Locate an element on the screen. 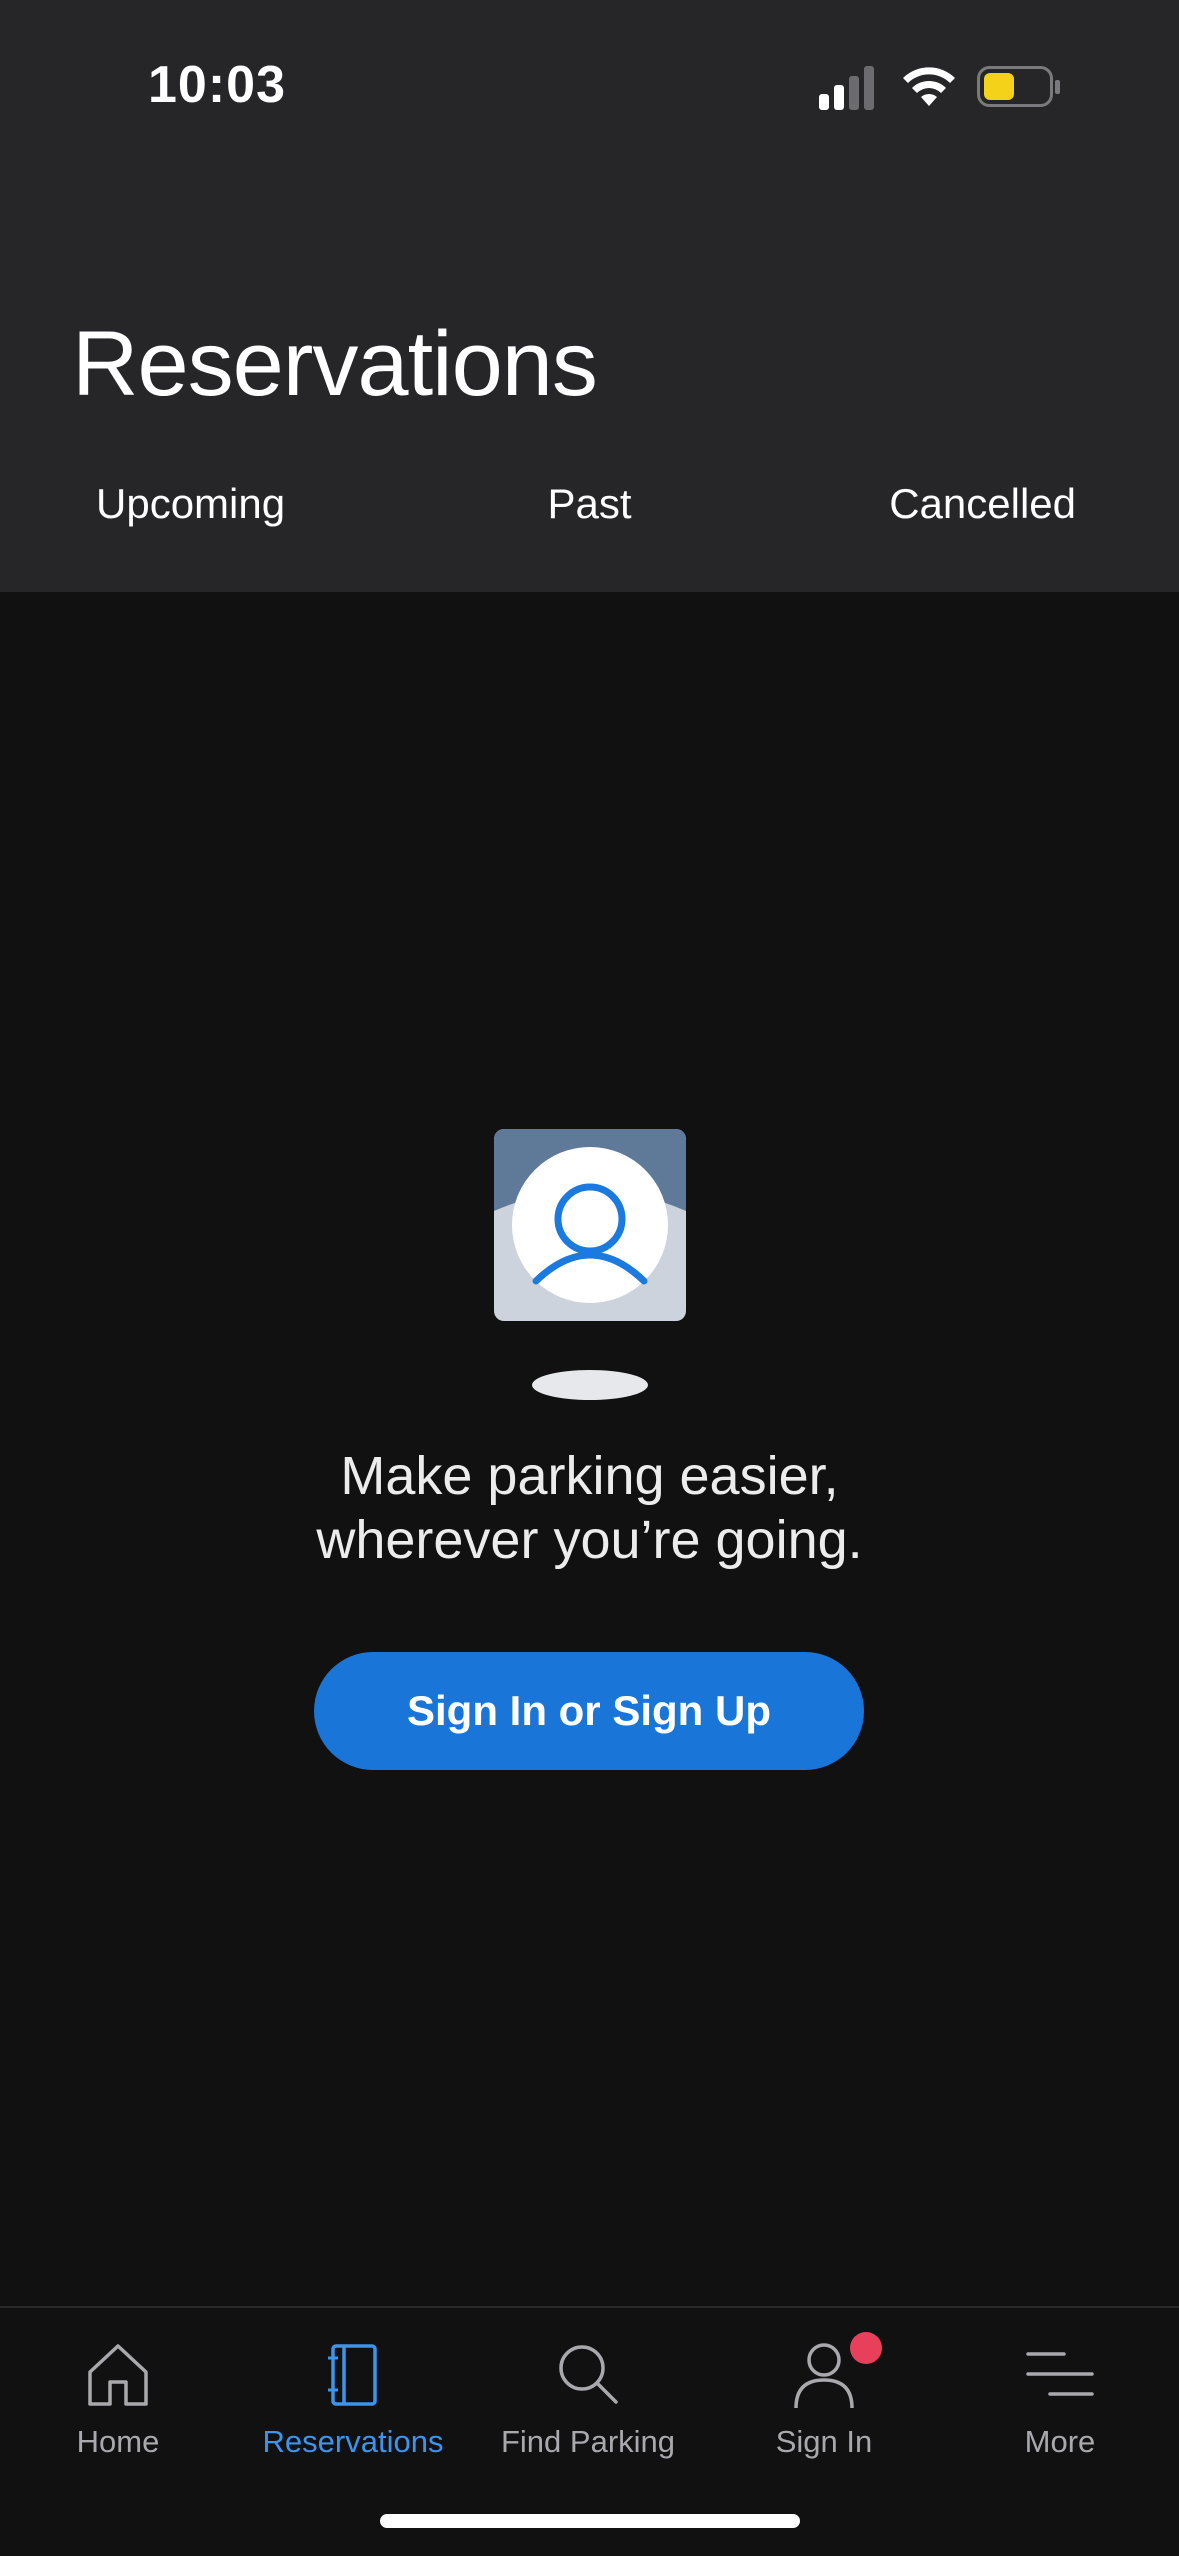 The image size is (1179, 2556). battery-icon is located at coordinates (1018, 86).